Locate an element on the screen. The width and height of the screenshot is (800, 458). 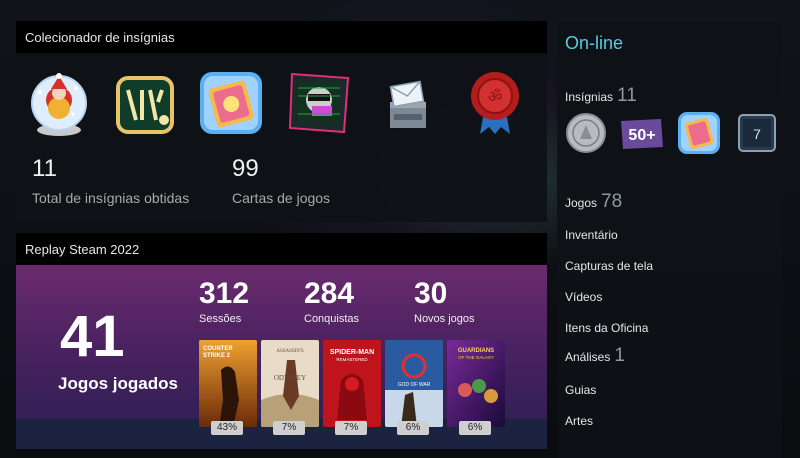
number-7-badge-text: 7 is located at coordinates (757, 134).